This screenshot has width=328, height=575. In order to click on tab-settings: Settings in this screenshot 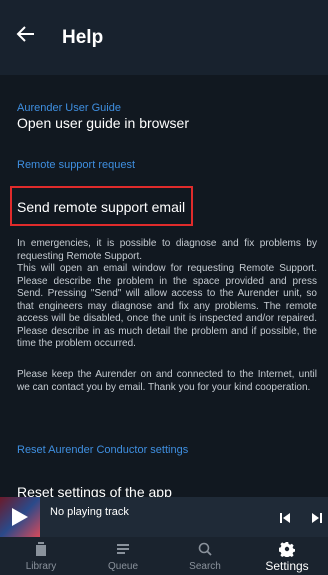, I will do `click(287, 556)`.